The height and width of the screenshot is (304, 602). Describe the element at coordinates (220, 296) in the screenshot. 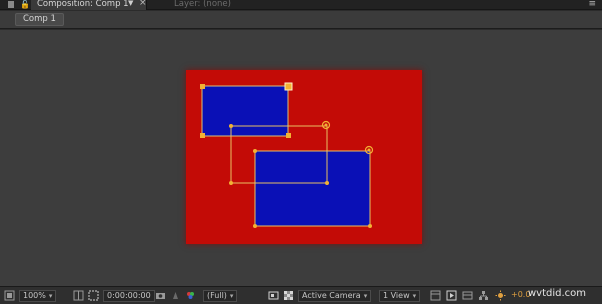

I see `resolution-select: (Full)` at that location.